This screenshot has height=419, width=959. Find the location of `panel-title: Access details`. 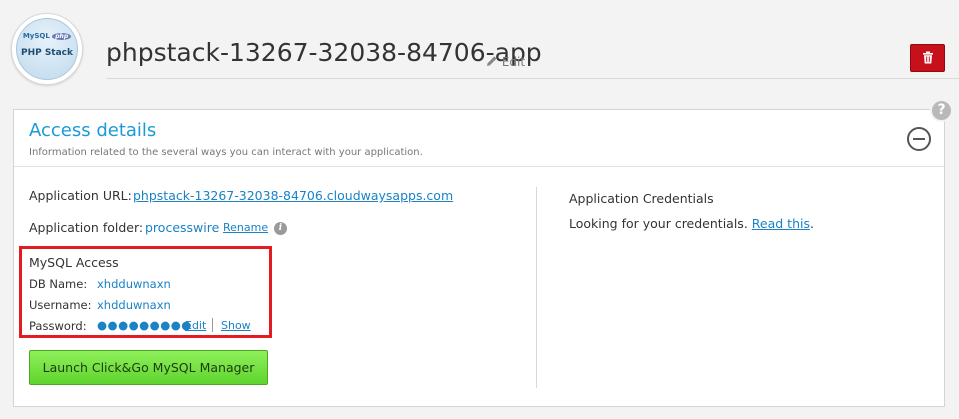

panel-title: Access details is located at coordinates (93, 130).